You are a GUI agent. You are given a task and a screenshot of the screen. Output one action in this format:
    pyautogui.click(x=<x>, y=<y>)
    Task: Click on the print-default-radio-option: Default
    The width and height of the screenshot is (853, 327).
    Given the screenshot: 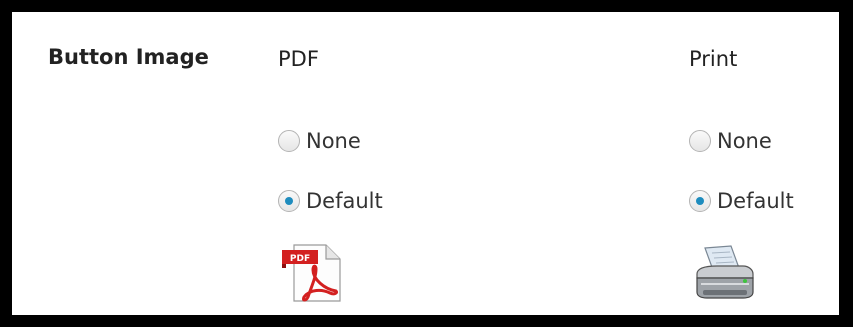 What is the action you would take?
    pyautogui.click(x=741, y=201)
    